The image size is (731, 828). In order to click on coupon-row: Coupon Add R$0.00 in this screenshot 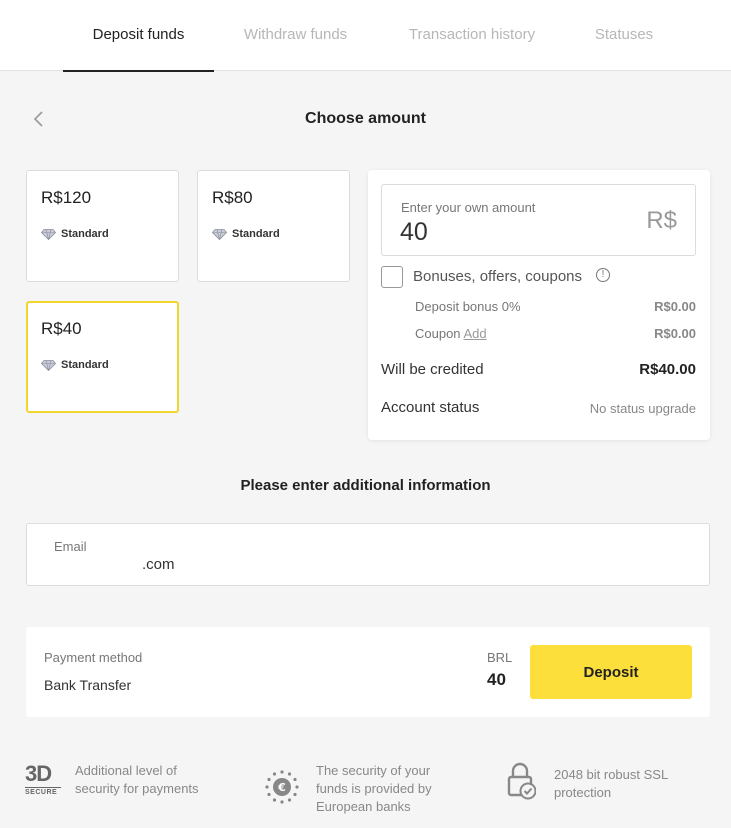, I will do `click(555, 333)`.